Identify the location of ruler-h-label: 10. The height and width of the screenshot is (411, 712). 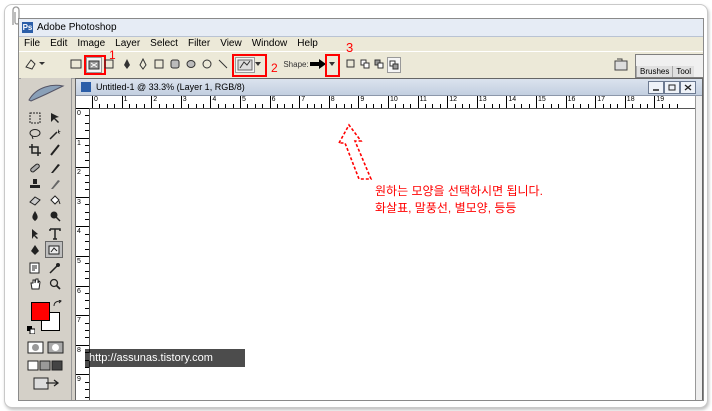
(394, 99).